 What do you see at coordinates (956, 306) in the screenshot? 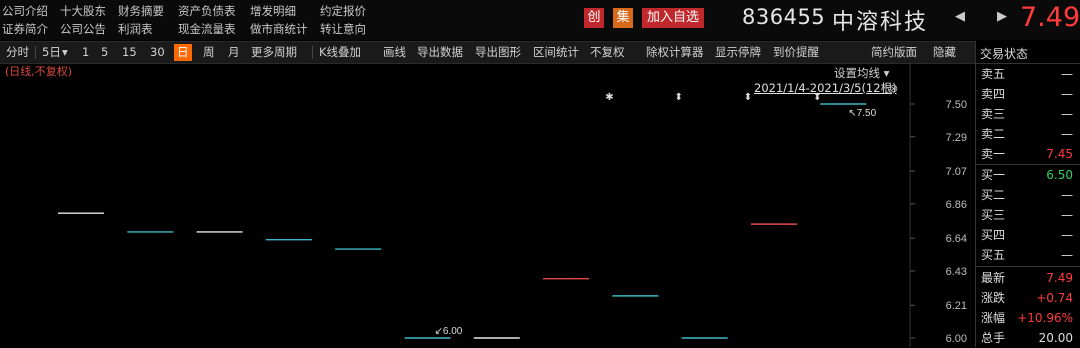
I see `y-tick-label: 6.21` at bounding box center [956, 306].